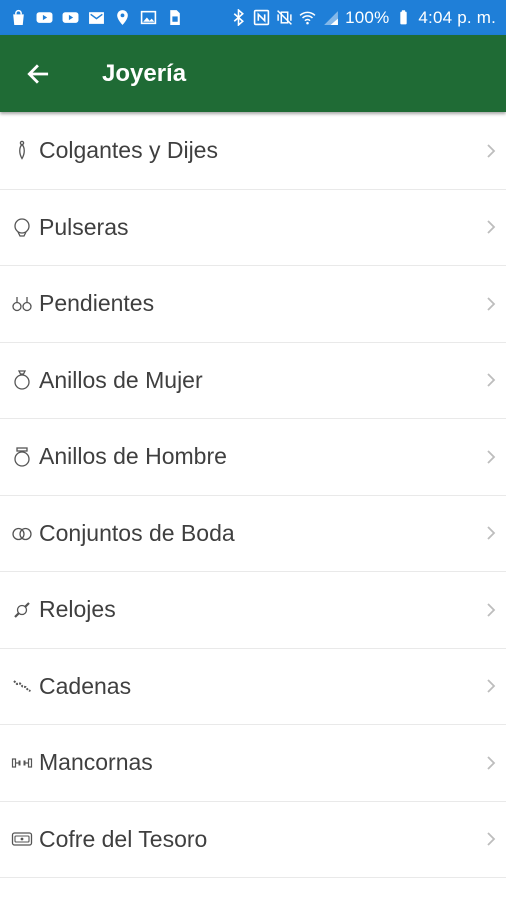 The width and height of the screenshot is (506, 900). What do you see at coordinates (174, 17) in the screenshot?
I see `sim-icon` at bounding box center [174, 17].